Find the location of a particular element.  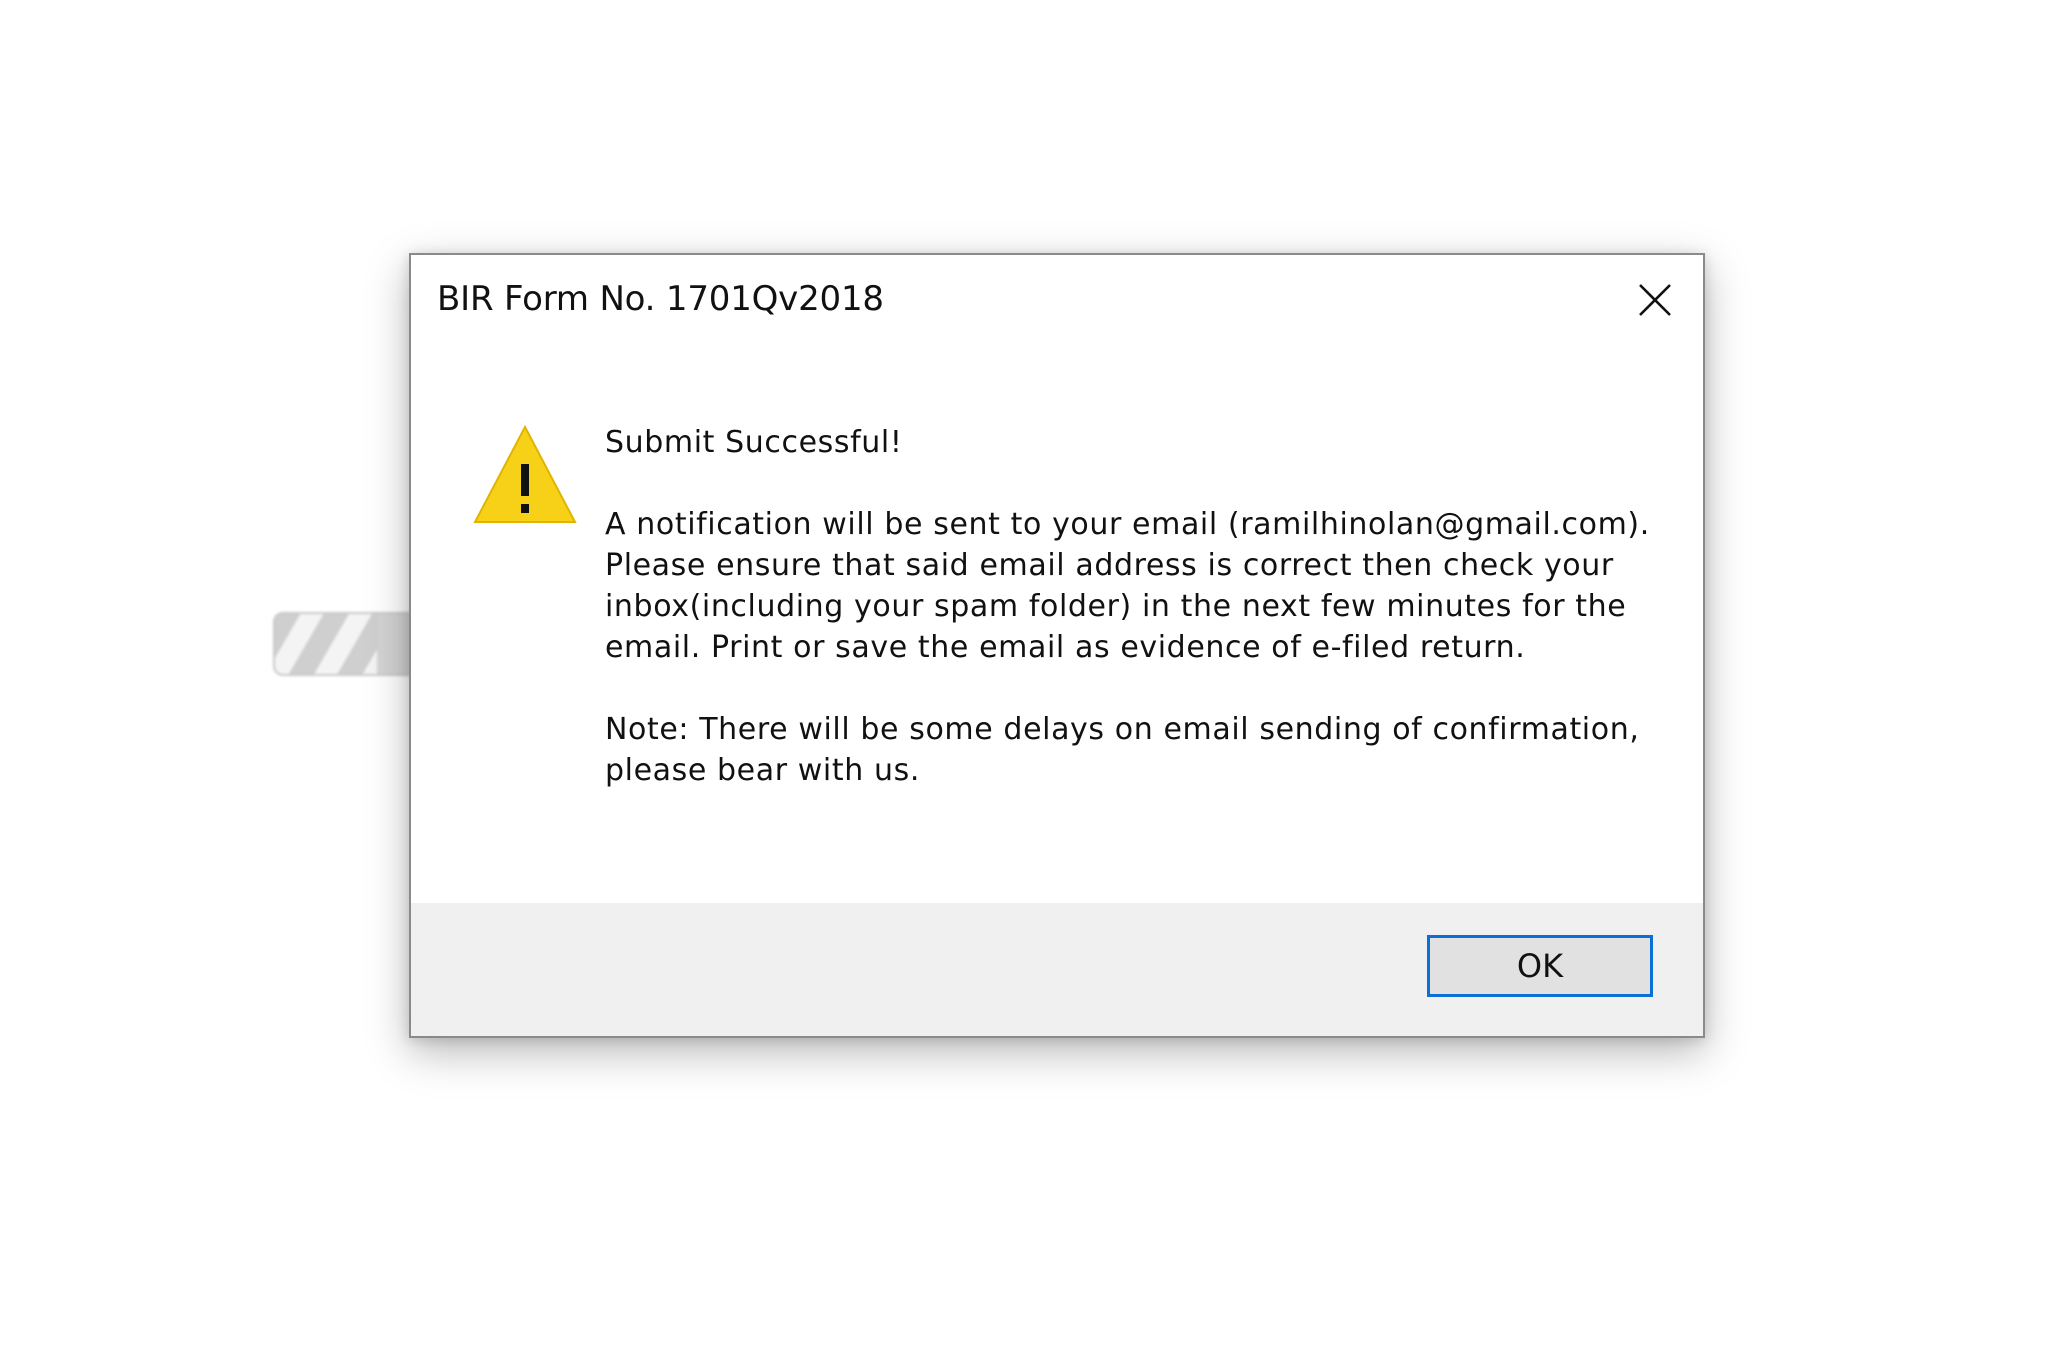

warning-icon is located at coordinates (525, 477).